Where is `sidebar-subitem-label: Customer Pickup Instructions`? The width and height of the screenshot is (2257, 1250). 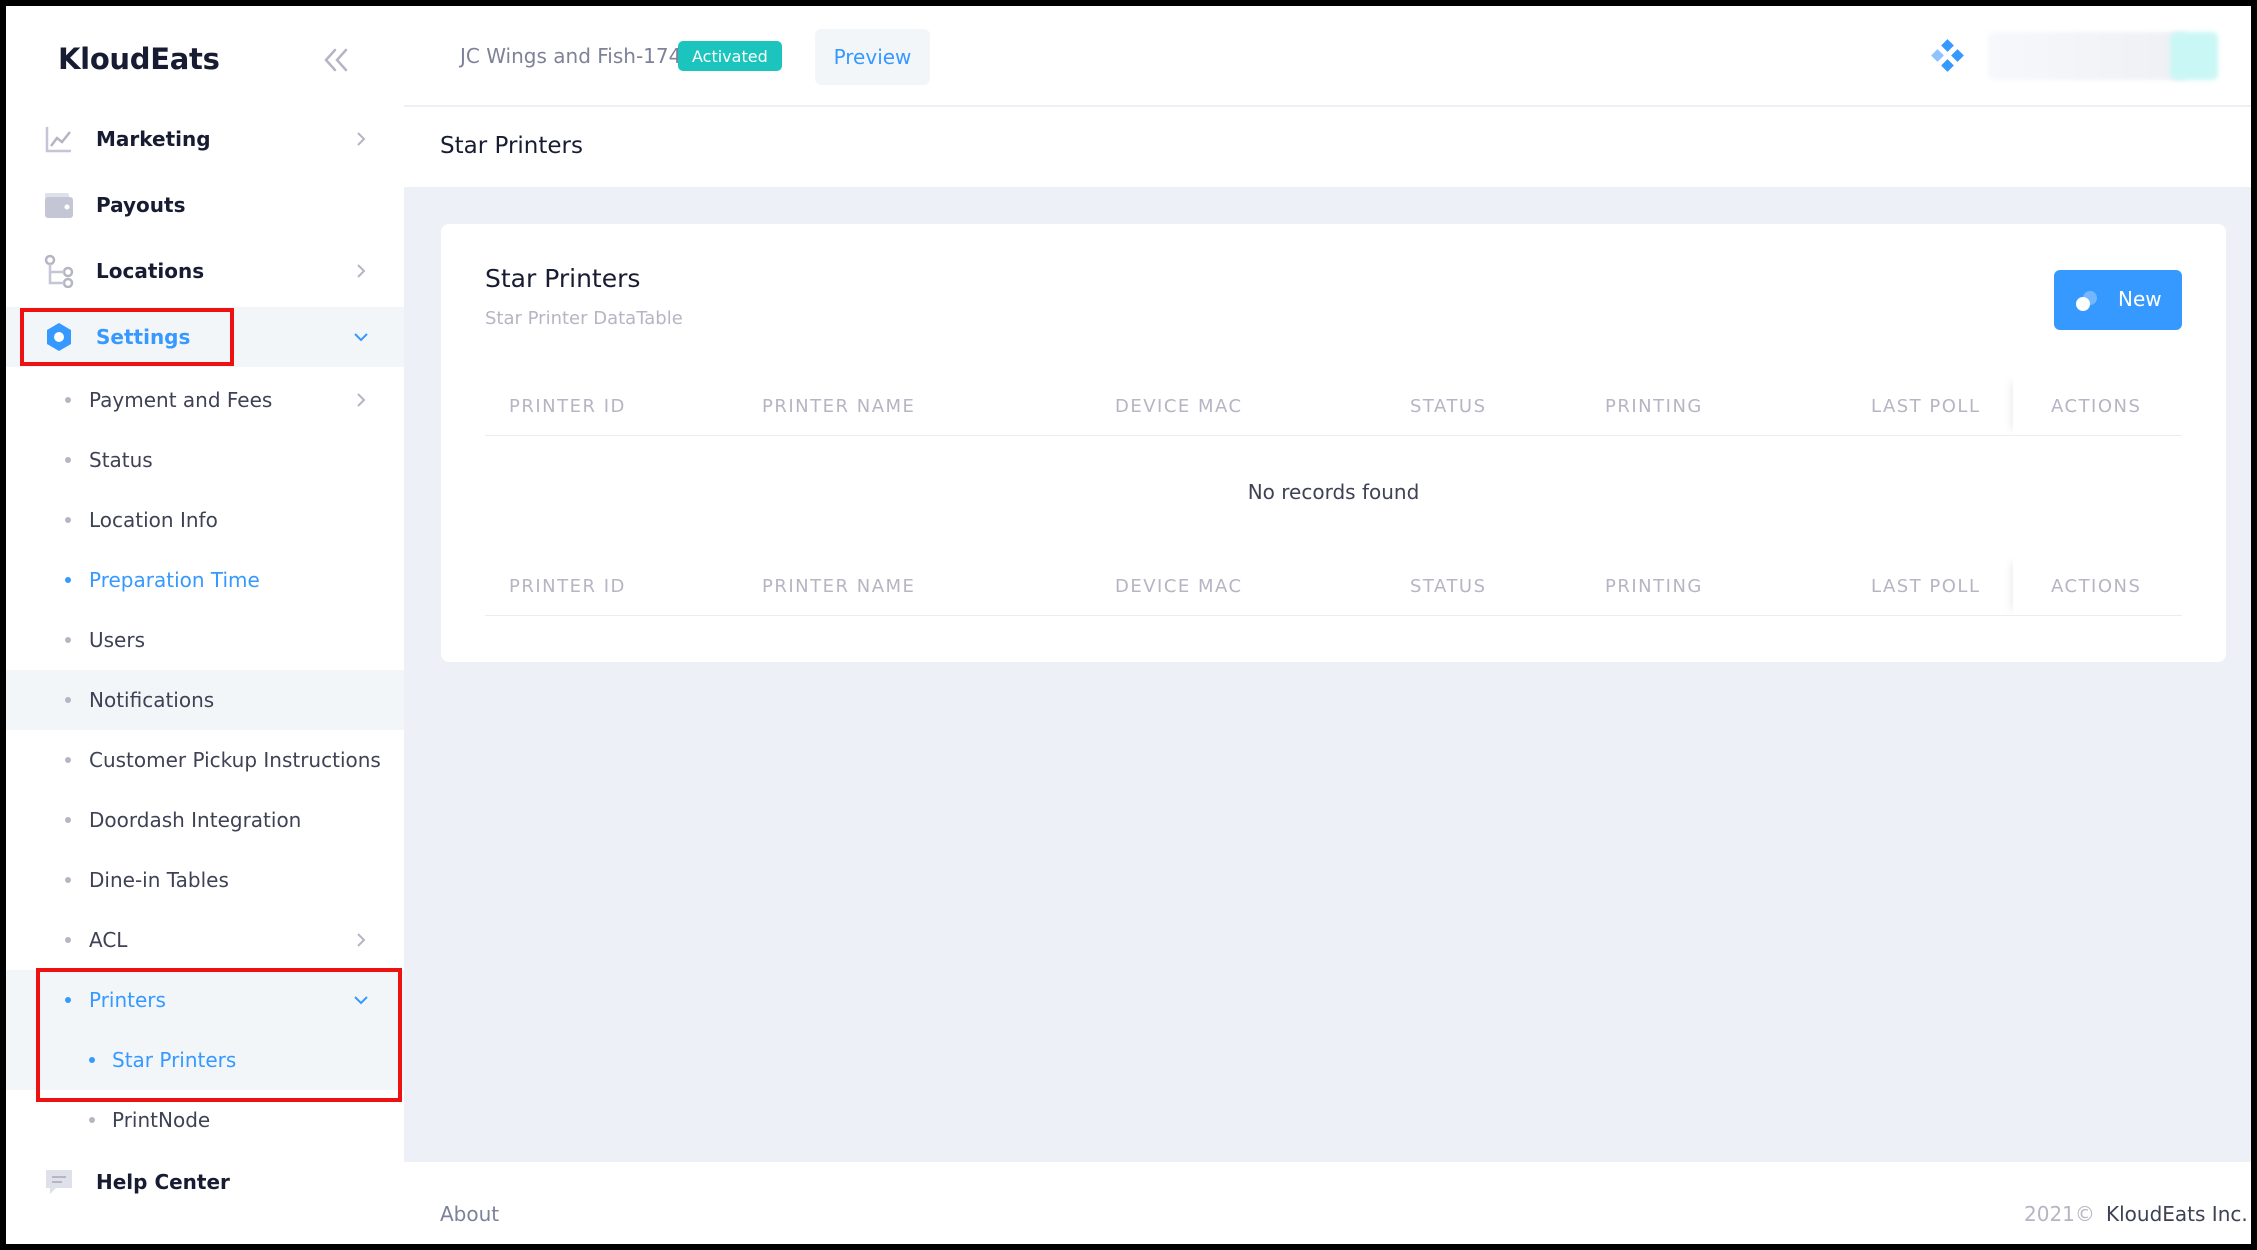 sidebar-subitem-label: Customer Pickup Instructions is located at coordinates (235, 760).